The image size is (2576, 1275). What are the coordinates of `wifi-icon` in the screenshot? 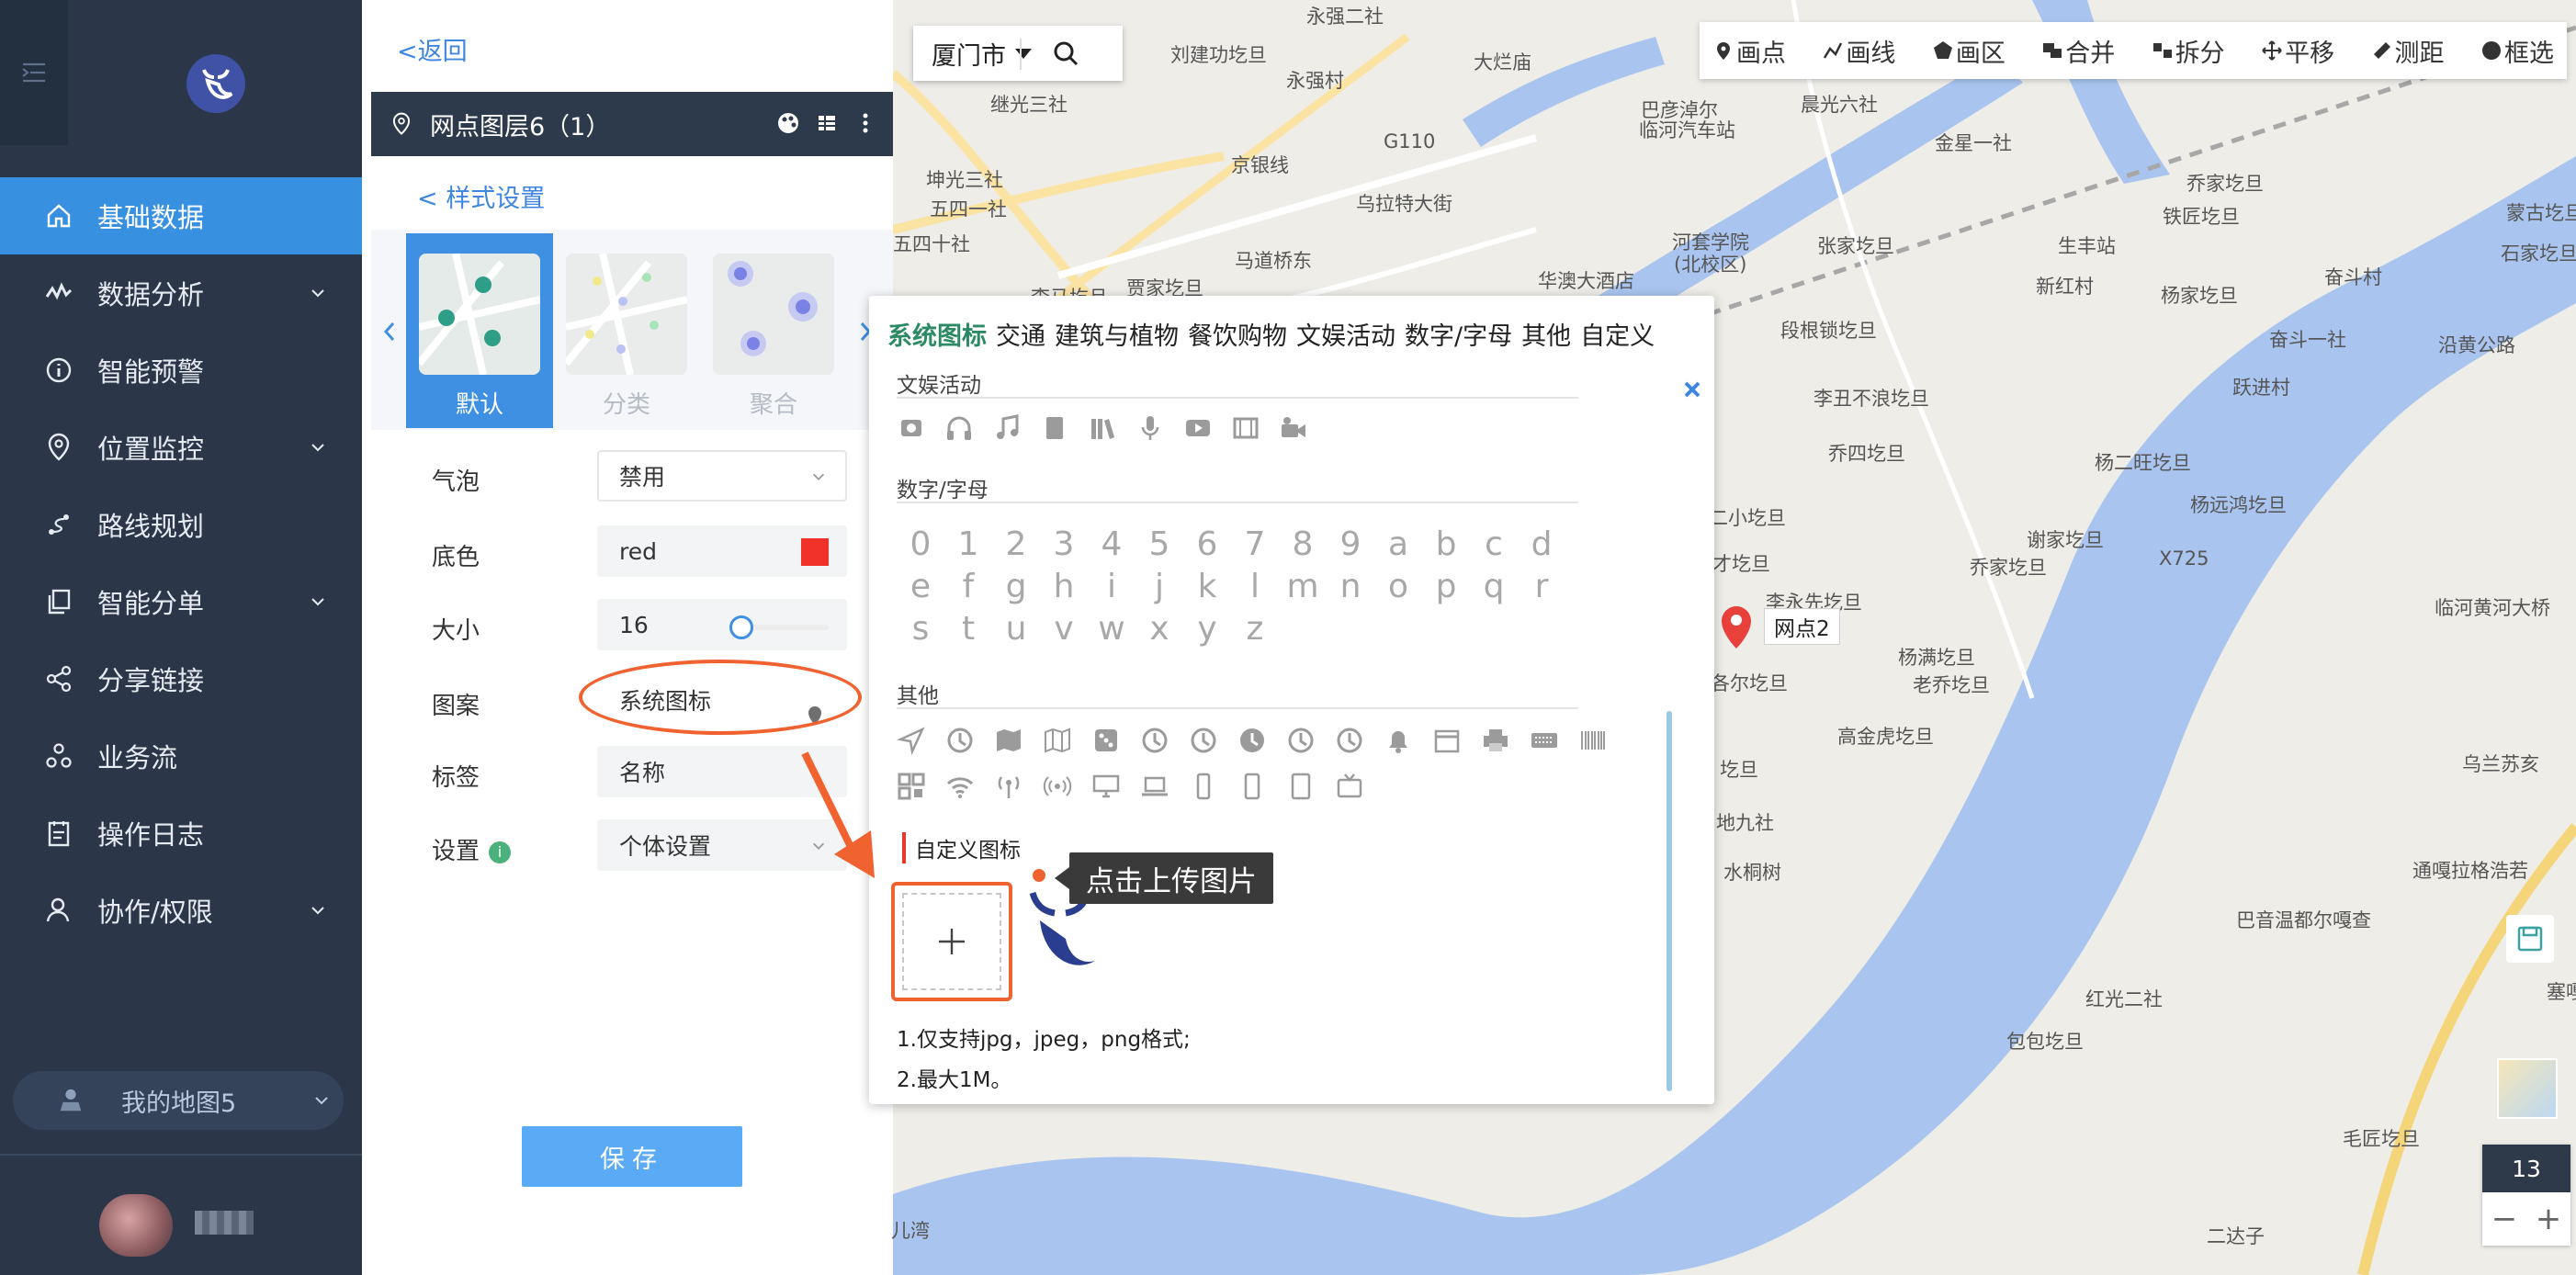 It's located at (960, 786).